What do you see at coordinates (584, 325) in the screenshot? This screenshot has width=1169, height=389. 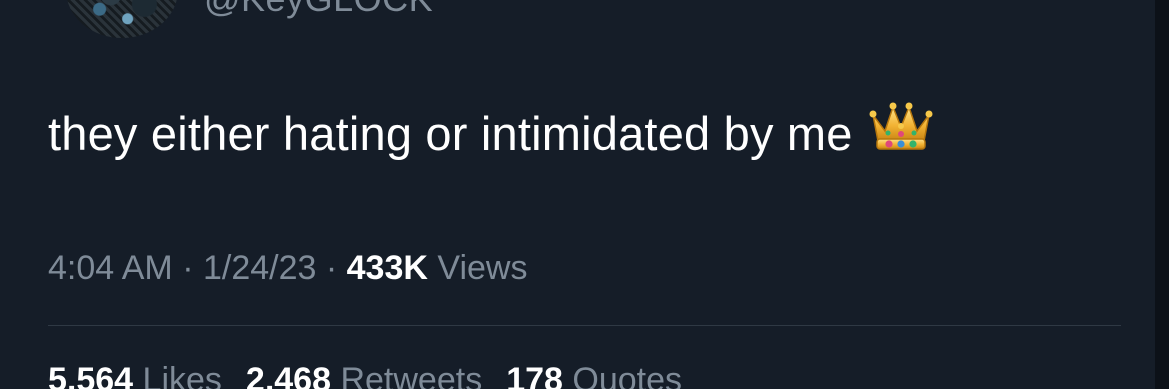 I see `divider` at bounding box center [584, 325].